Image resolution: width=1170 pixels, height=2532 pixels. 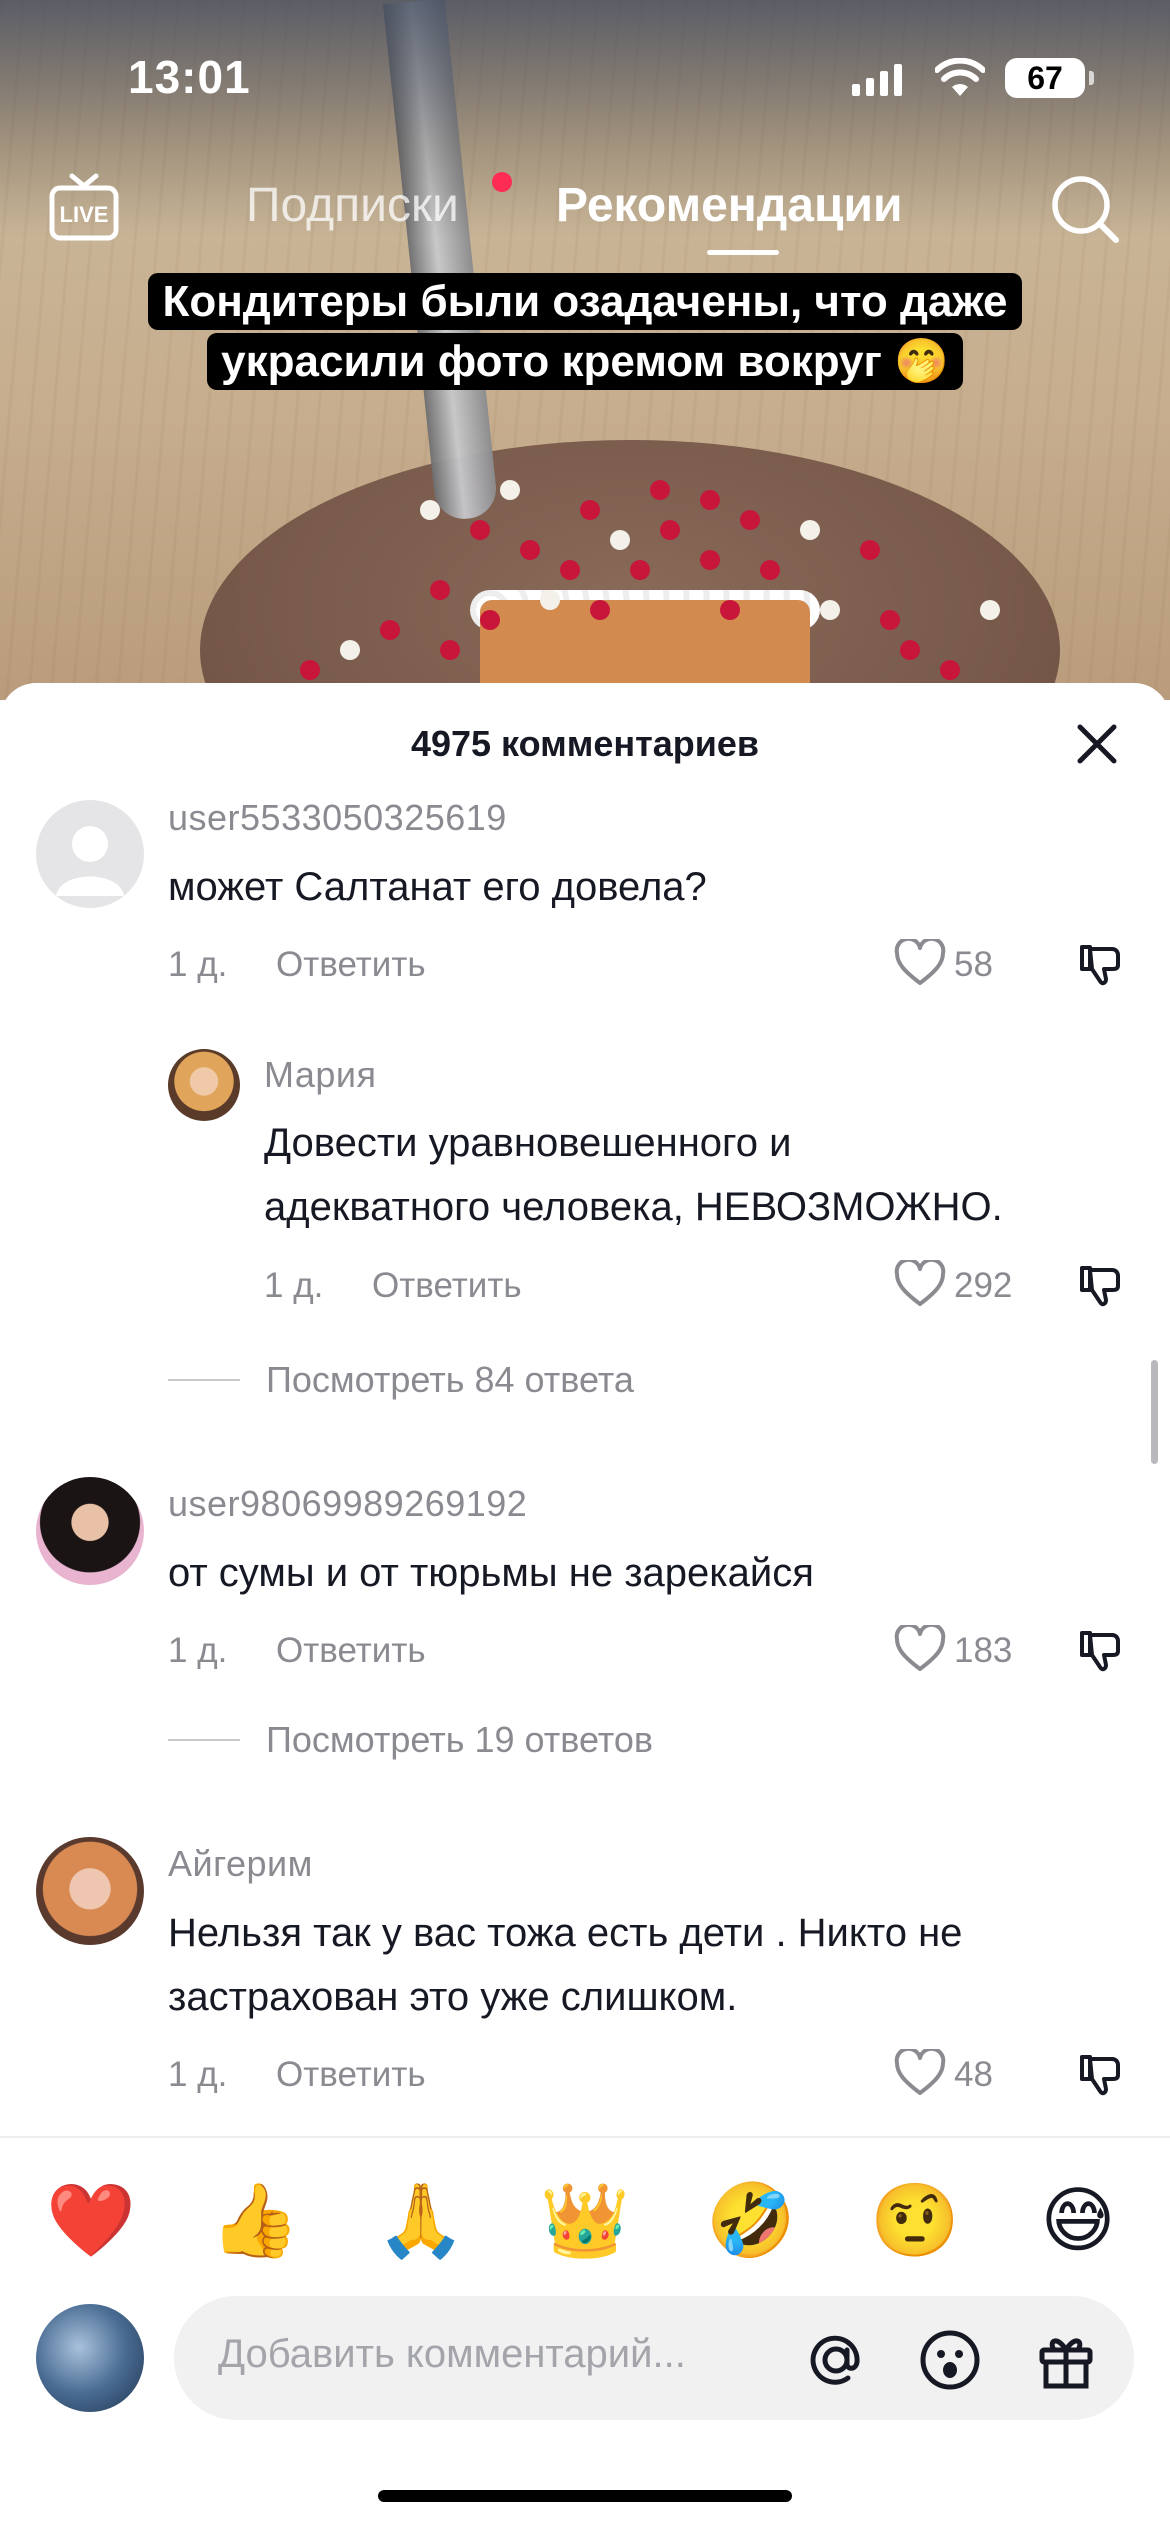 I want to click on comment-text: может Салтанат его довела?, so click(x=648, y=887).